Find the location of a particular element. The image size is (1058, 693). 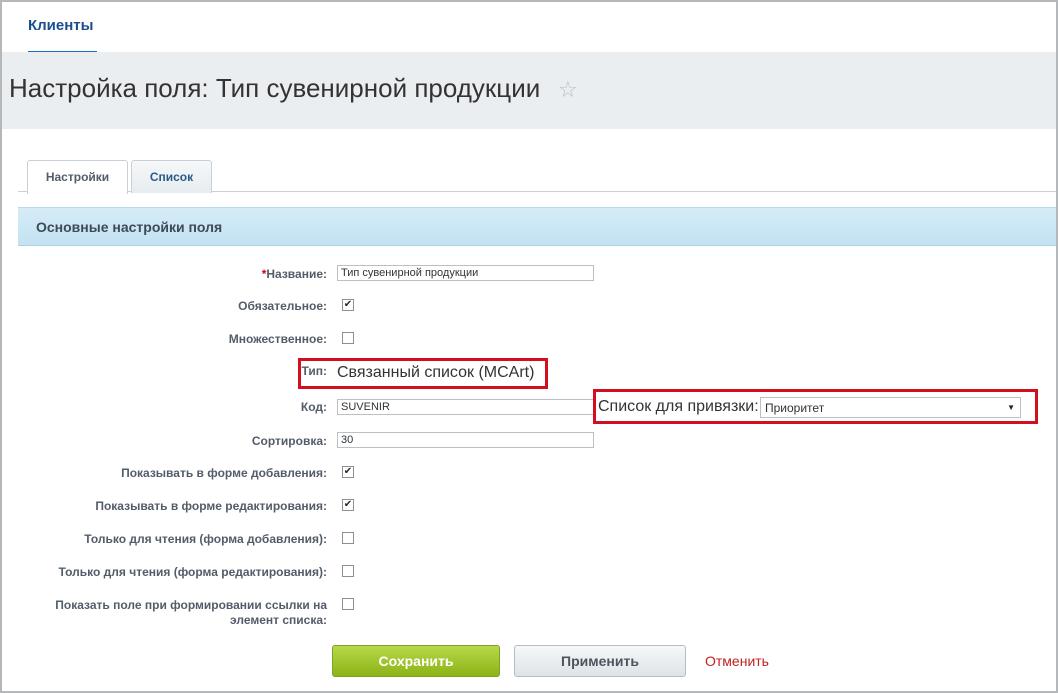

show-add-checkbox is located at coordinates (348, 472).